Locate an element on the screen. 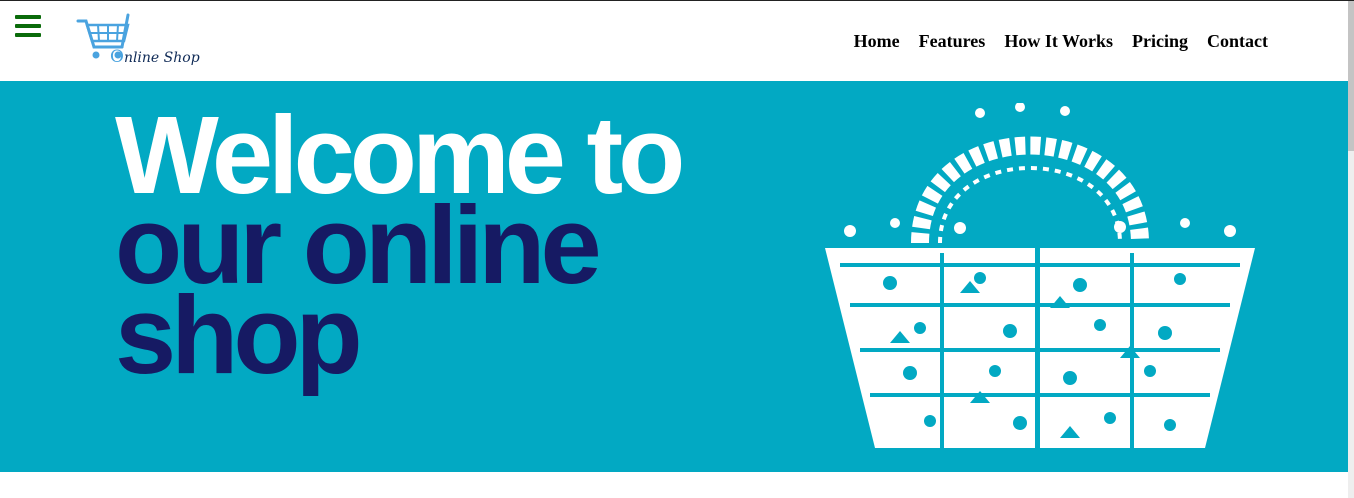  nav-pricing: Pricing is located at coordinates (1160, 41).